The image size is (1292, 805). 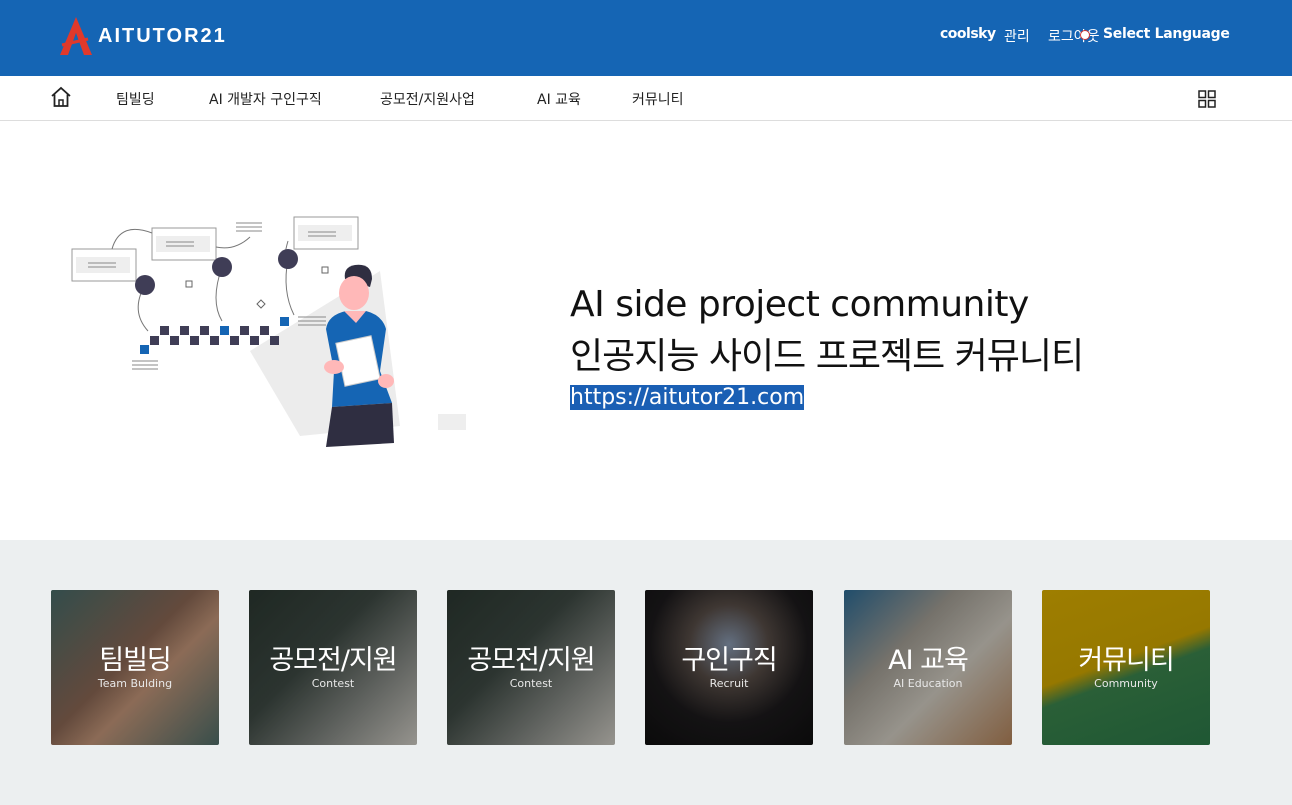 I want to click on nav-item-community: 커뮤니티, so click(x=658, y=99).